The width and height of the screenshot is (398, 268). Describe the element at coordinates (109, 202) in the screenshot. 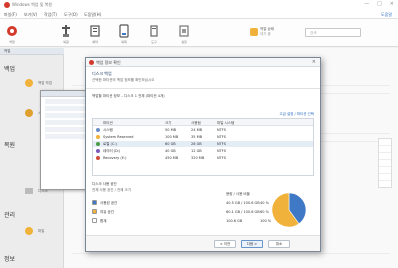

I see `usage-label: 사용된 공간` at that location.